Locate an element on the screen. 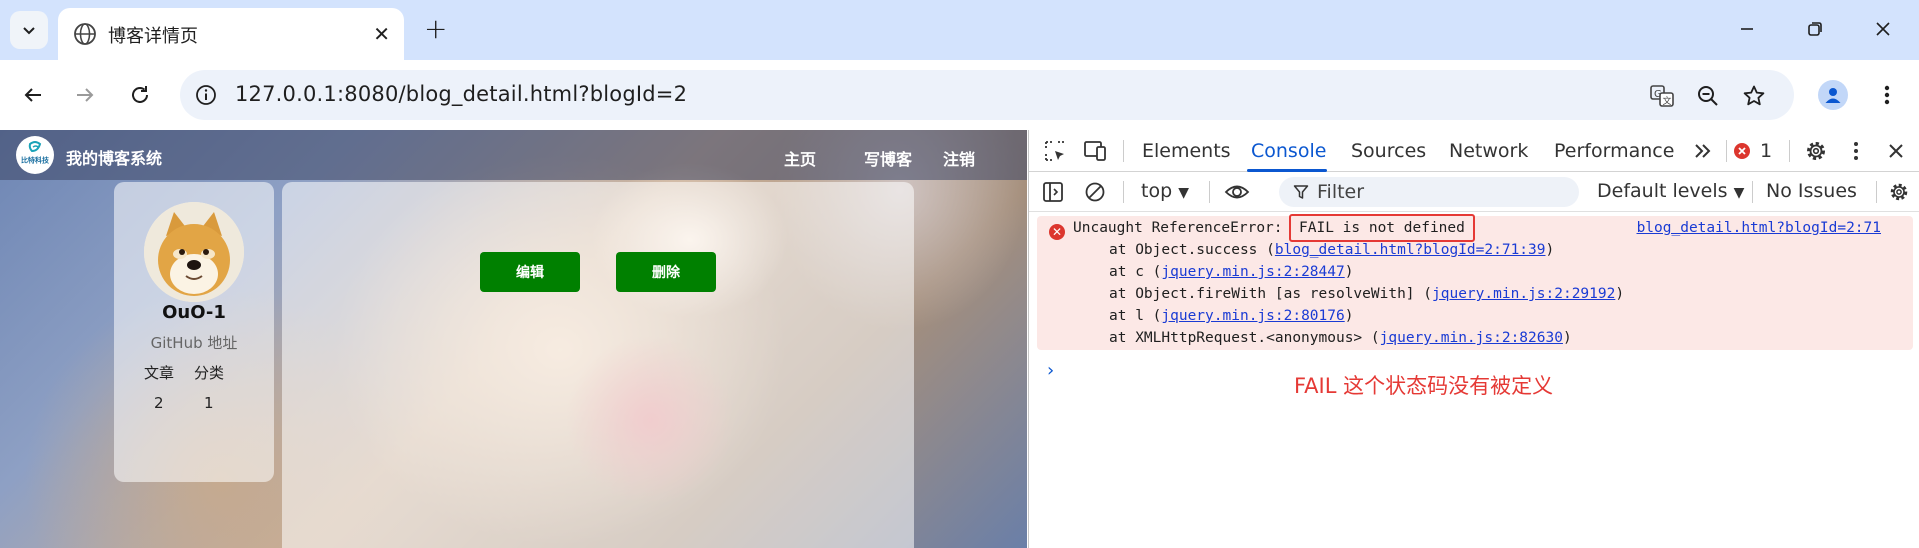 The image size is (1919, 548). back-button is located at coordinates (33, 95).